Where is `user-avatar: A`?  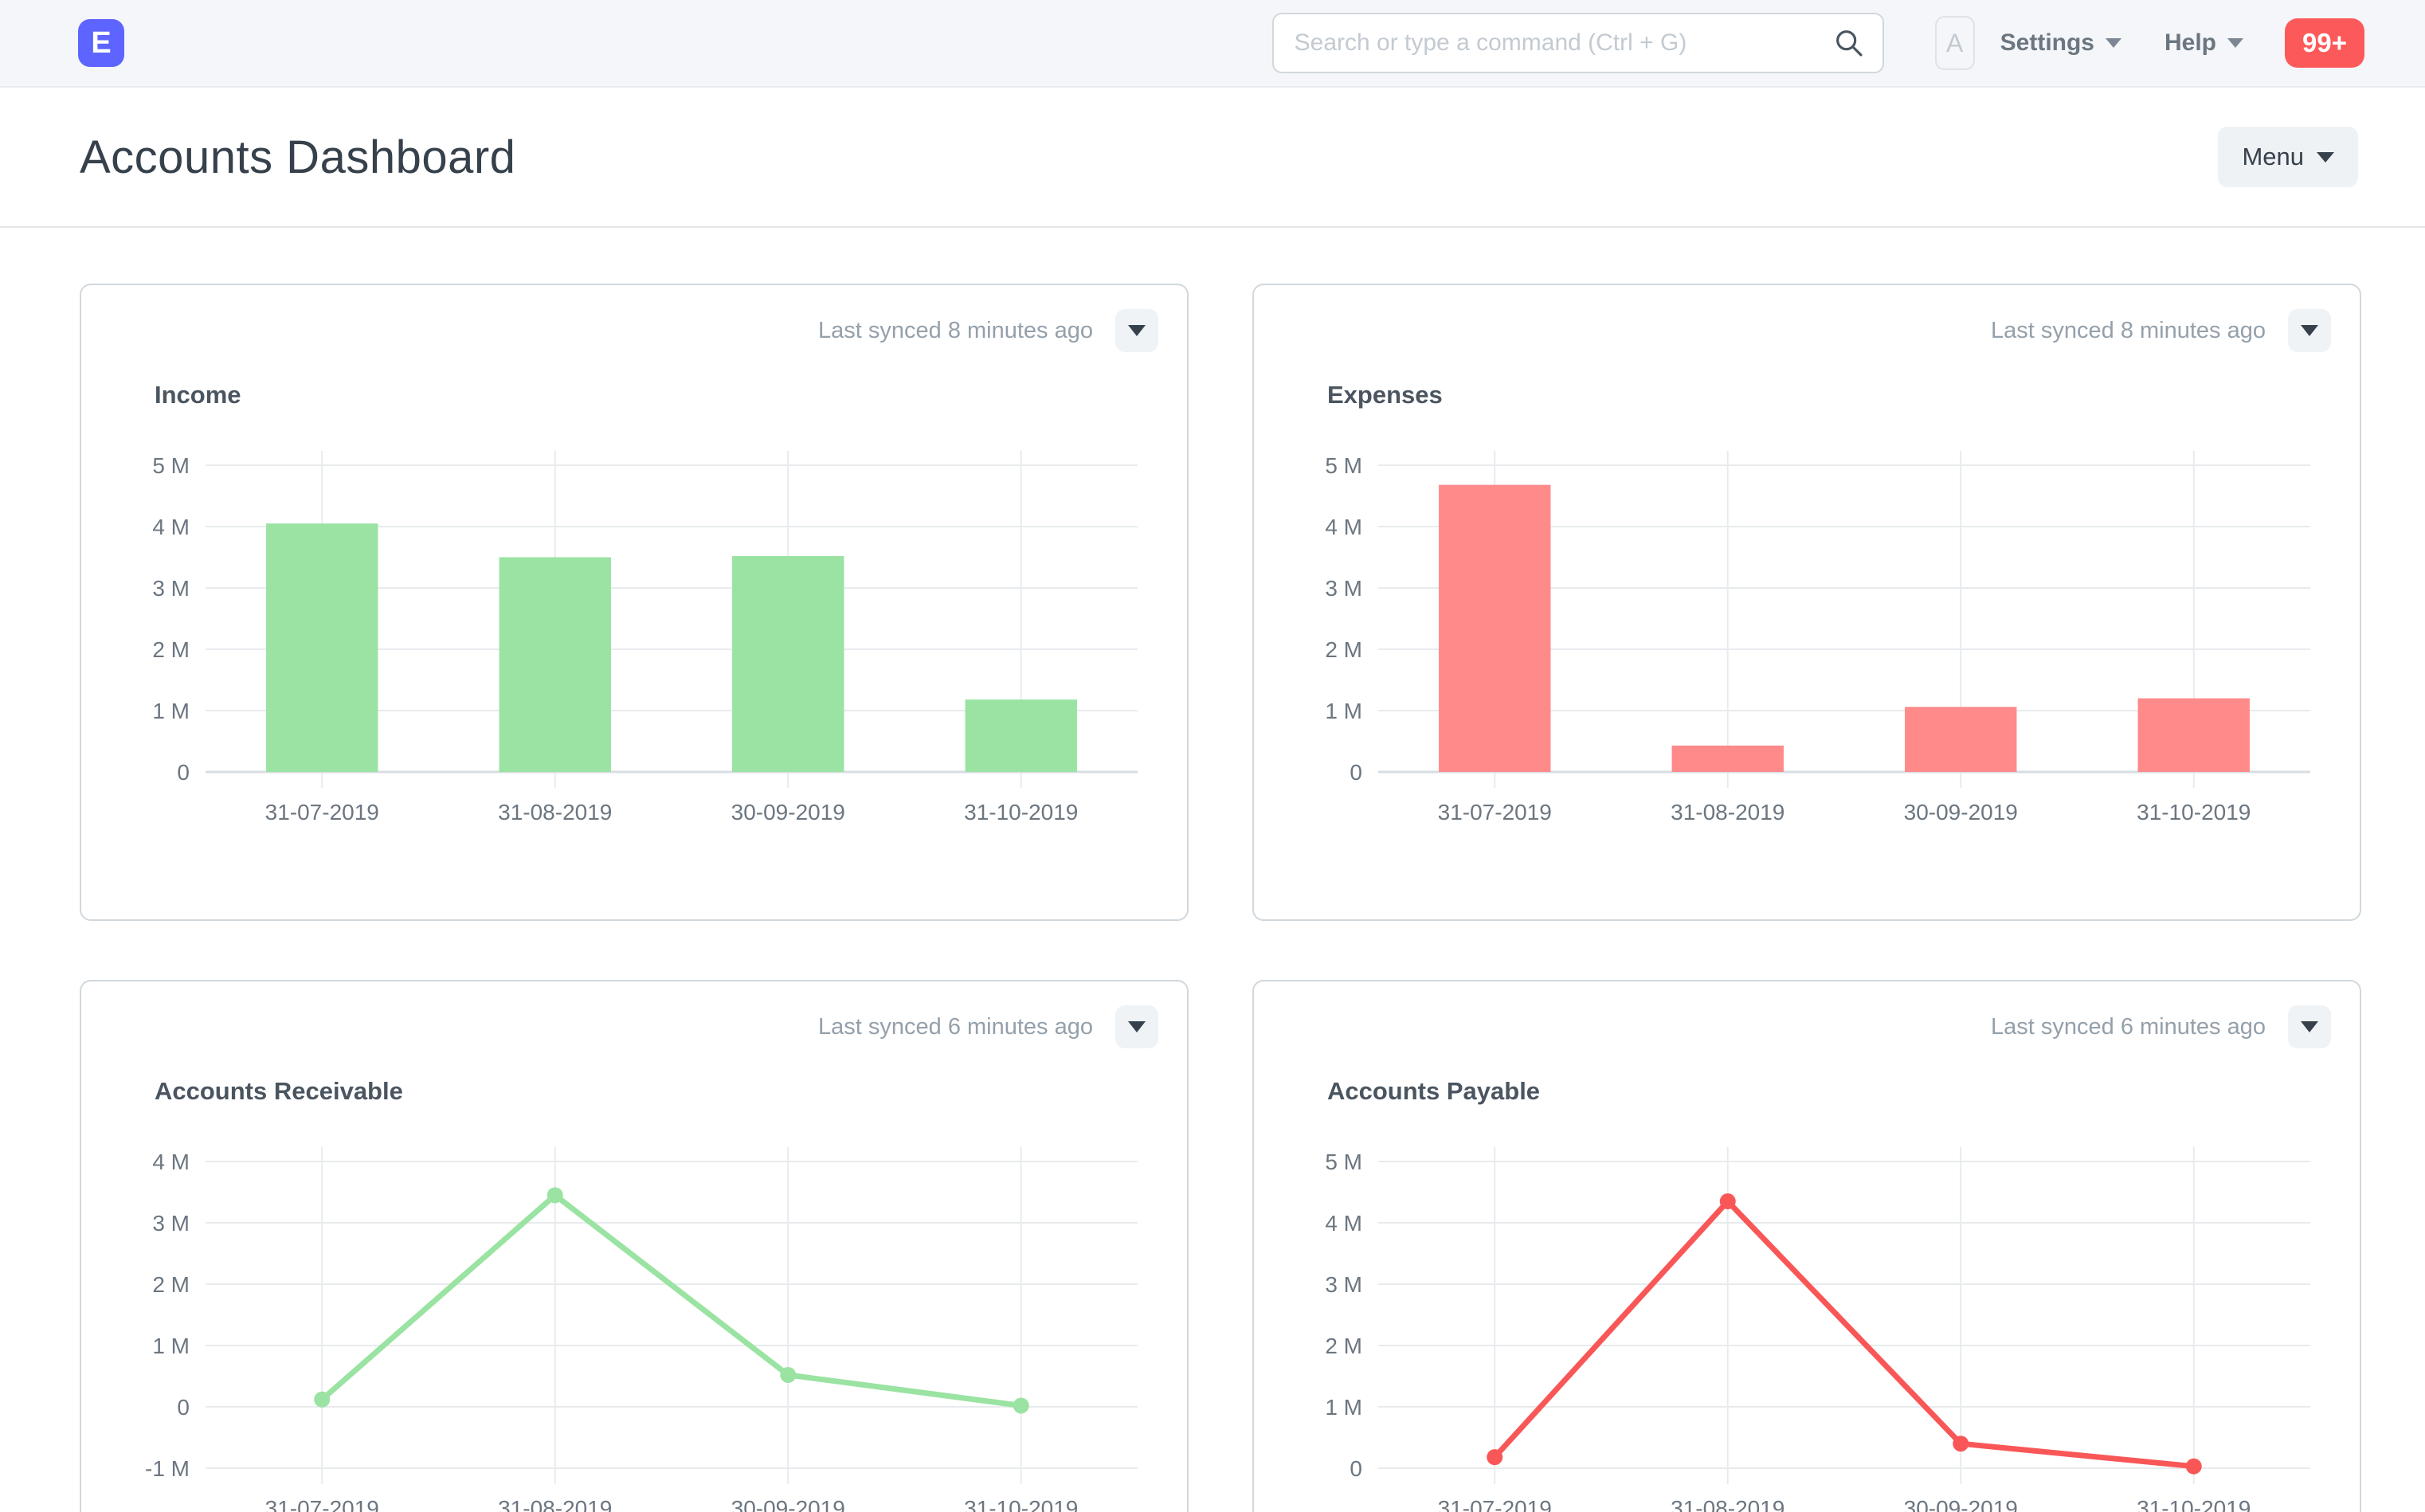
user-avatar: A is located at coordinates (1954, 43).